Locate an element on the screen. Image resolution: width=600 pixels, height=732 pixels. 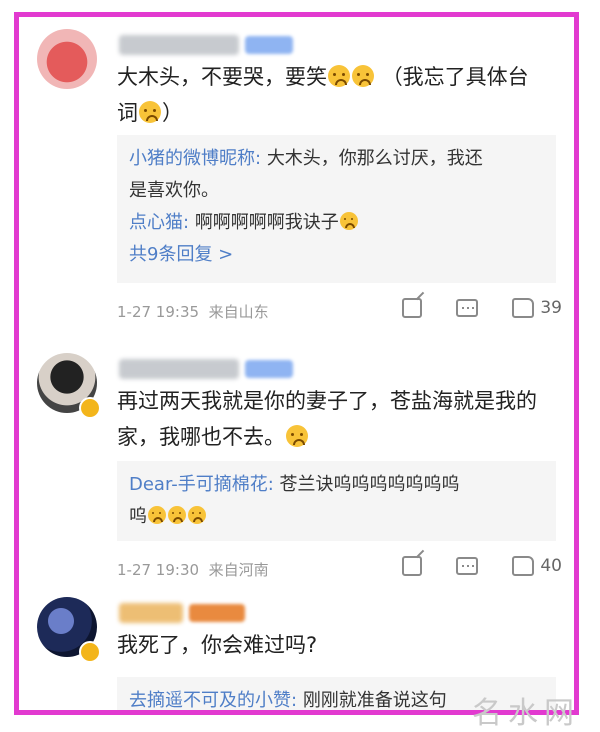
comment-location: 来自山东 is located at coordinates (238, 312).